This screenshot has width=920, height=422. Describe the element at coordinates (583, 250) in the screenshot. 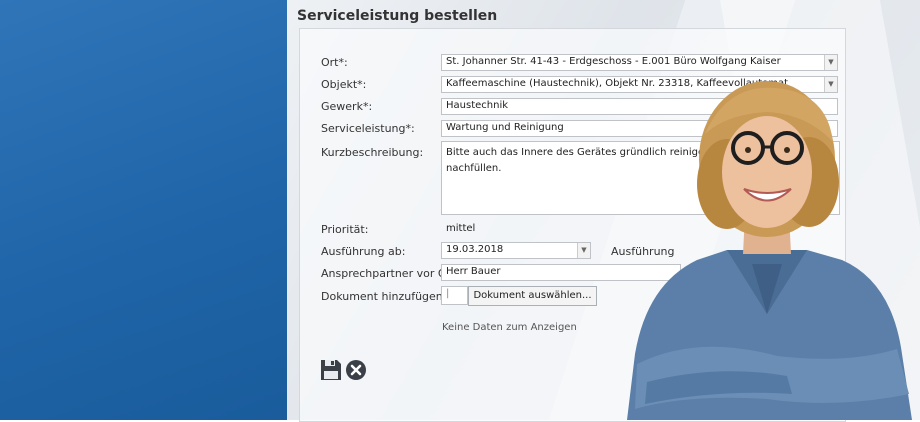

I see `chevron-down-icon: ▼` at that location.